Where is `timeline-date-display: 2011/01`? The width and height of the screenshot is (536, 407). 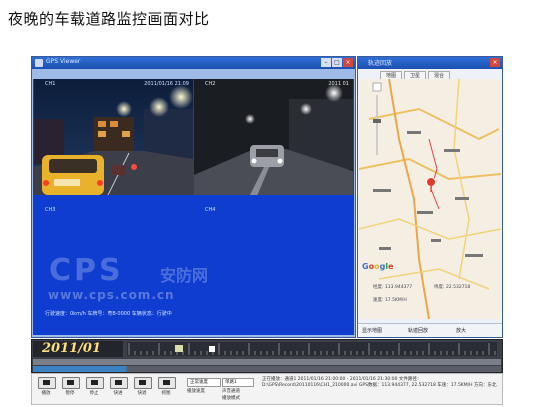
timeline-date-display: 2011/01 is located at coordinates (78, 349).